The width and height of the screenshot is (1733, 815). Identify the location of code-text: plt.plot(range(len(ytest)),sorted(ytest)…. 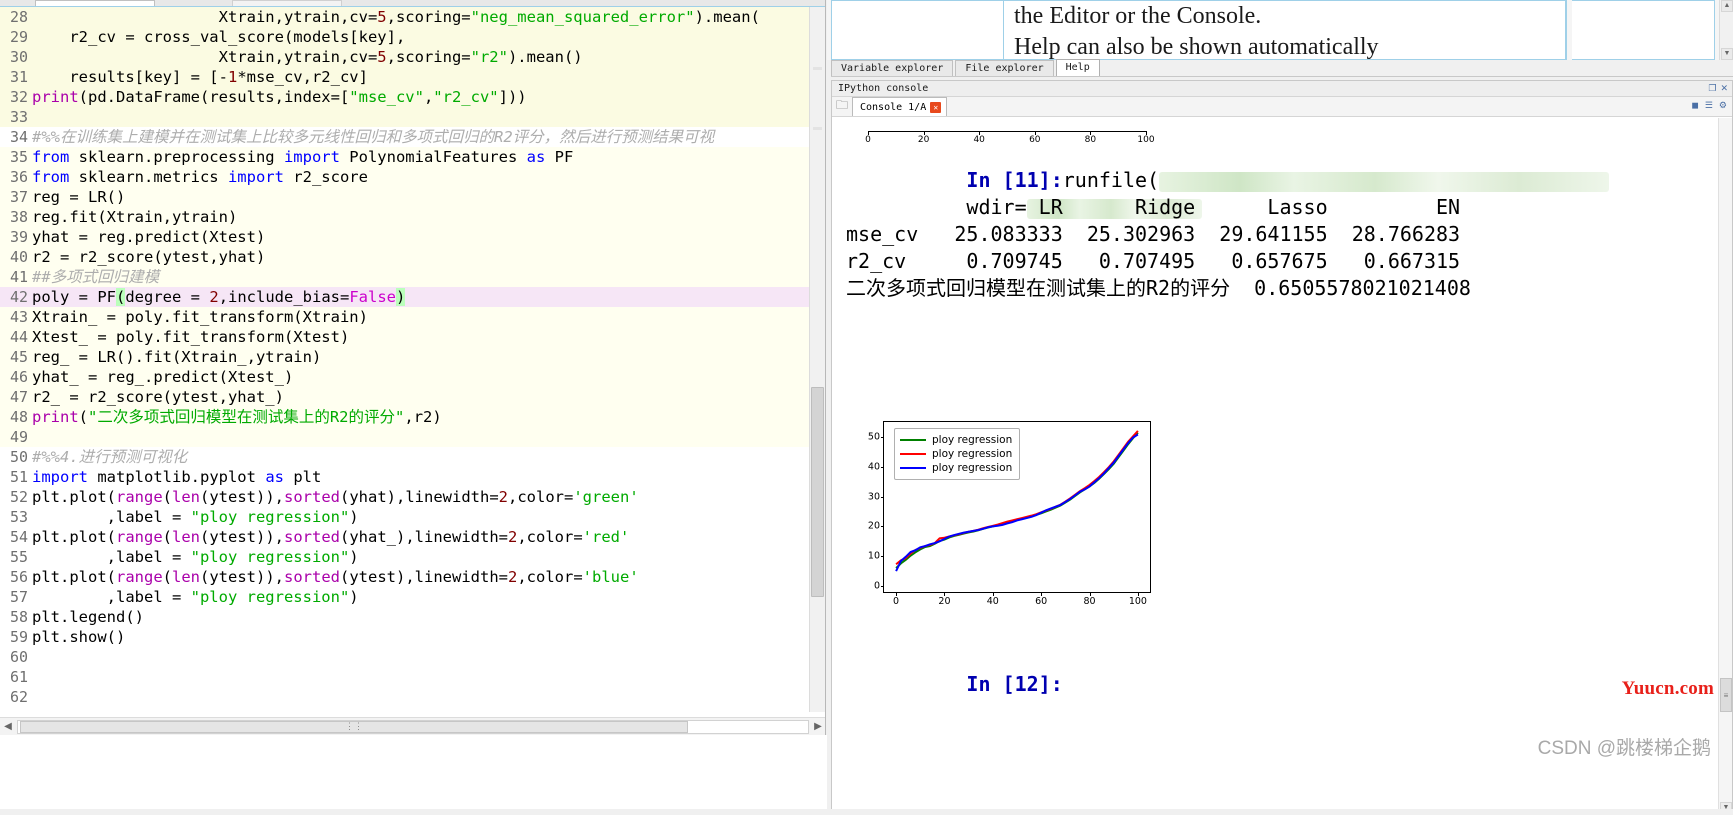
(335, 577).